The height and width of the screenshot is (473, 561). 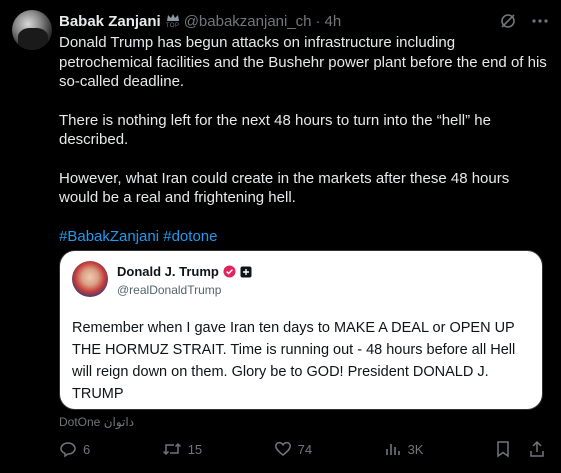 I want to click on share-button, so click(x=537, y=449).